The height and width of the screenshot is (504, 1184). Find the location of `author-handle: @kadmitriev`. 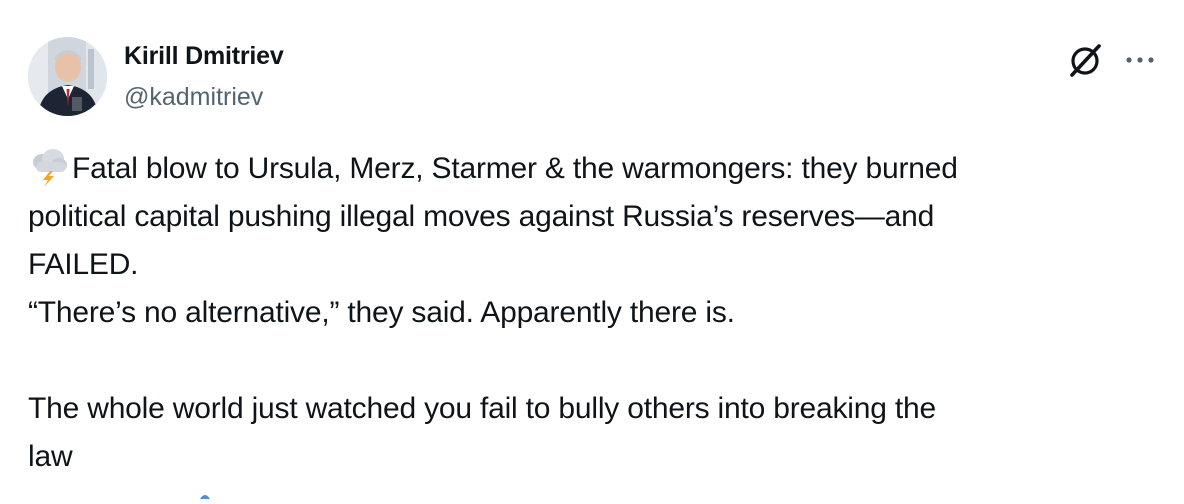

author-handle: @kadmitriev is located at coordinates (193, 97).